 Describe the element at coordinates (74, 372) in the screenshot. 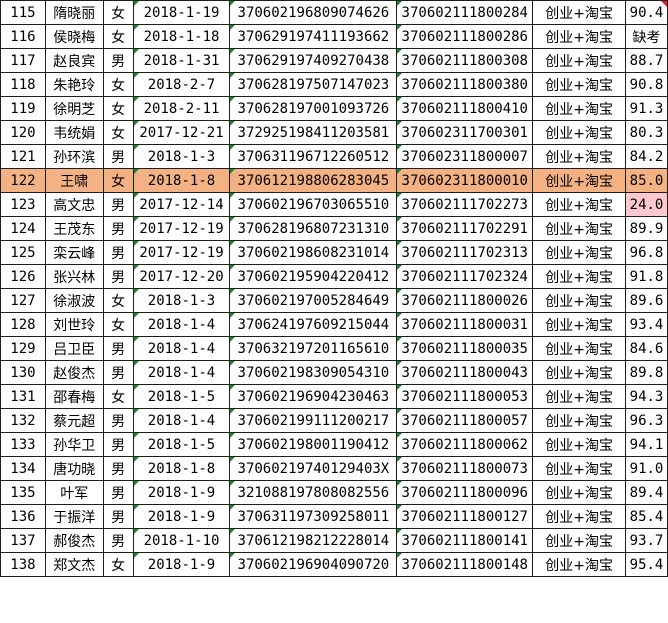

I see `name-cell: 赵俊杰` at that location.